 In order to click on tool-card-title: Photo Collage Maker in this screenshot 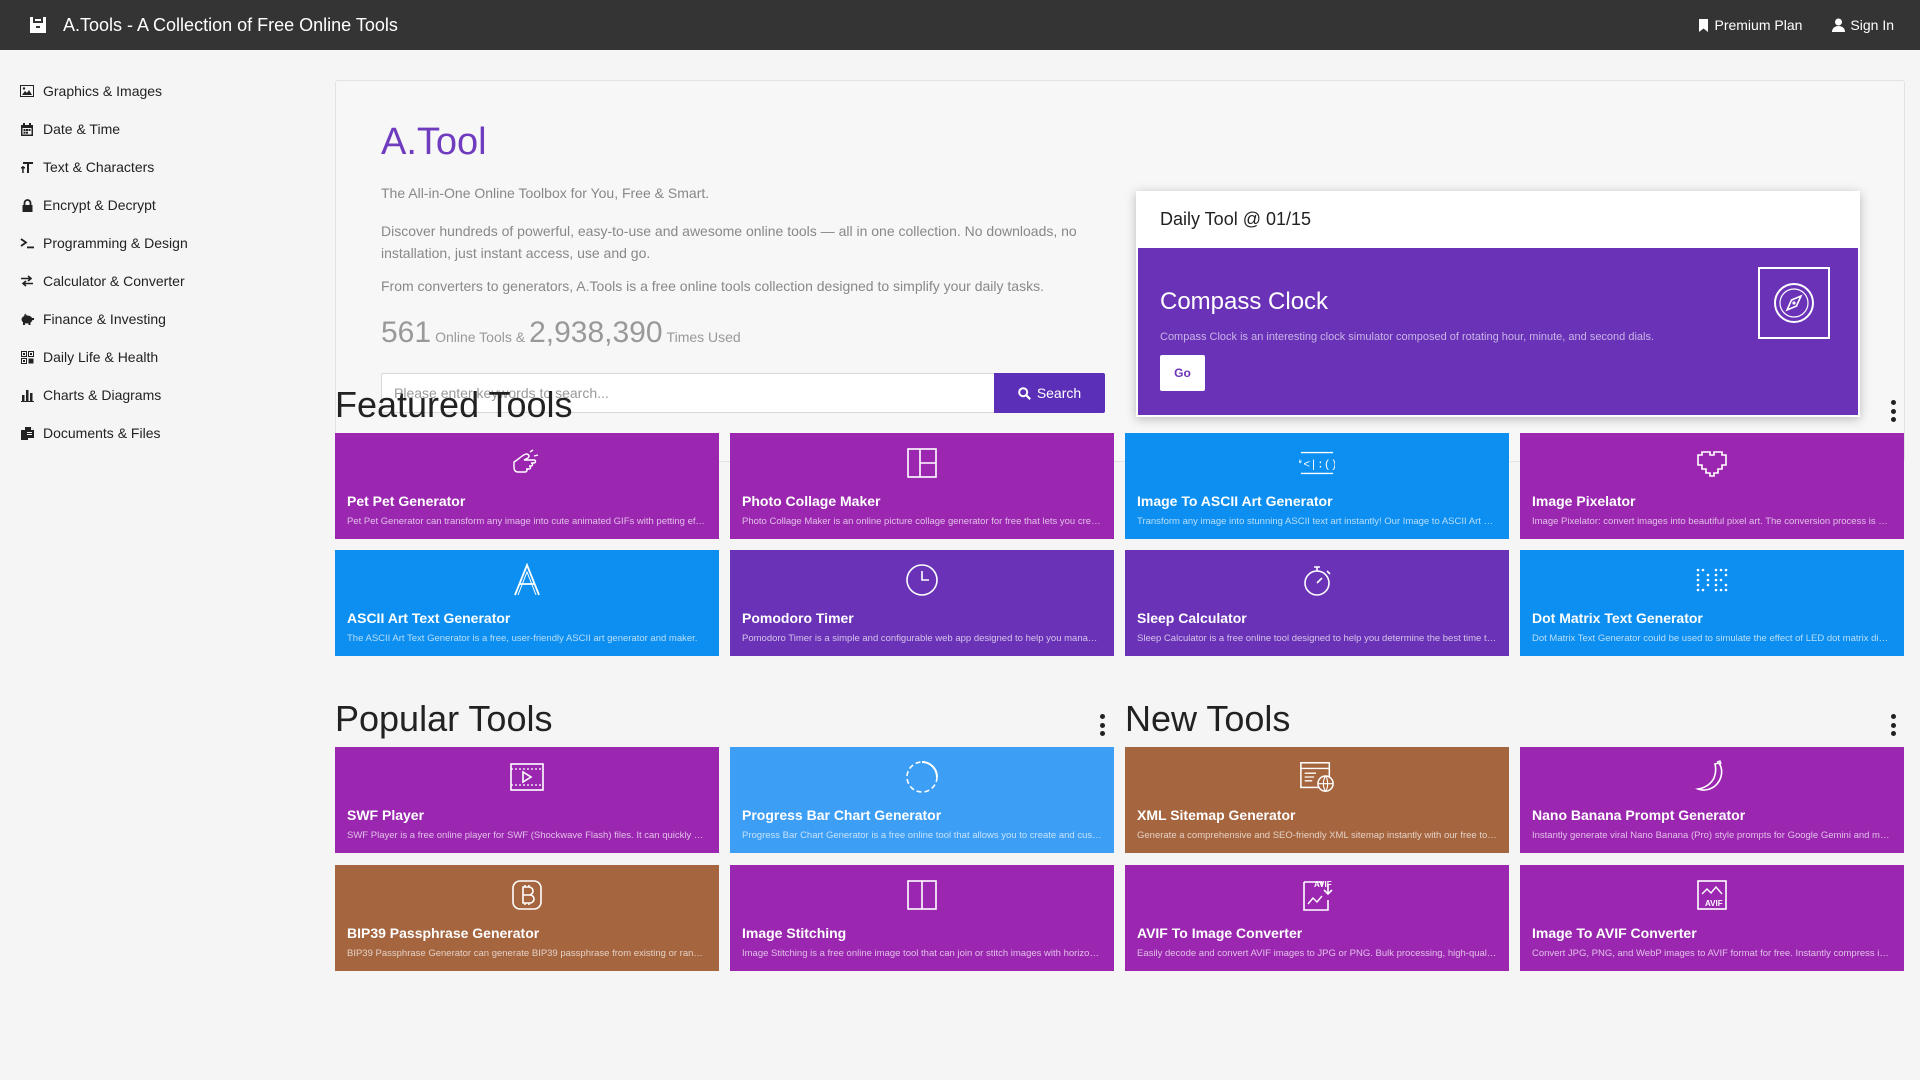, I will do `click(811, 501)`.